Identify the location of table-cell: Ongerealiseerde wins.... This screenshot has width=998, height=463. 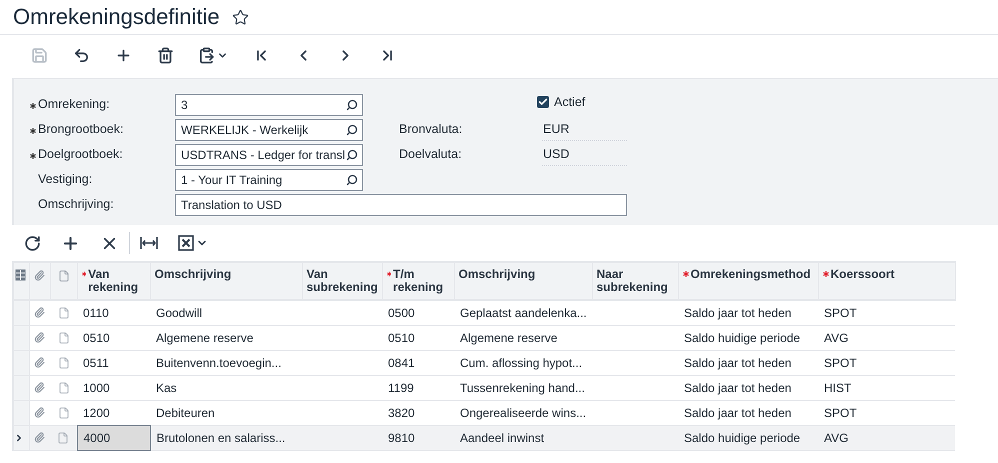
(523, 412).